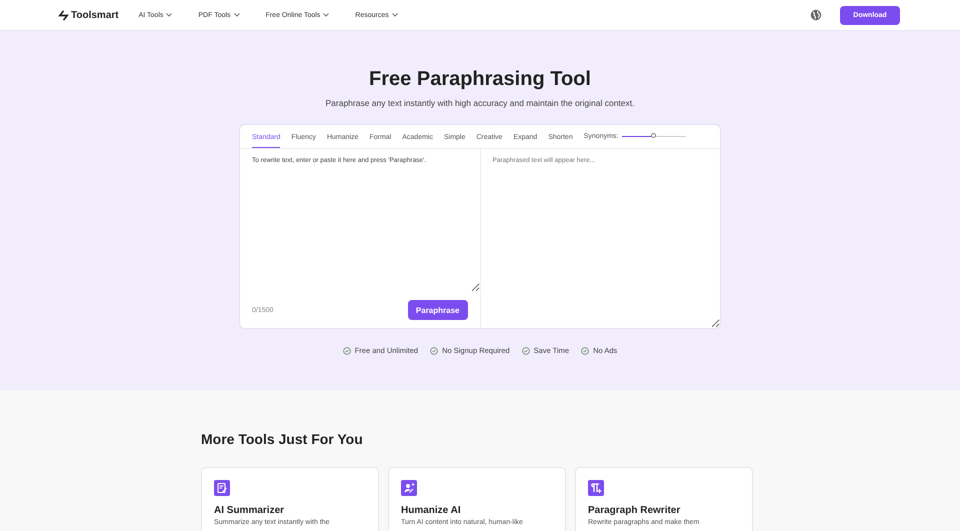  I want to click on toolsmart-logo: Toolsmart, so click(88, 15).